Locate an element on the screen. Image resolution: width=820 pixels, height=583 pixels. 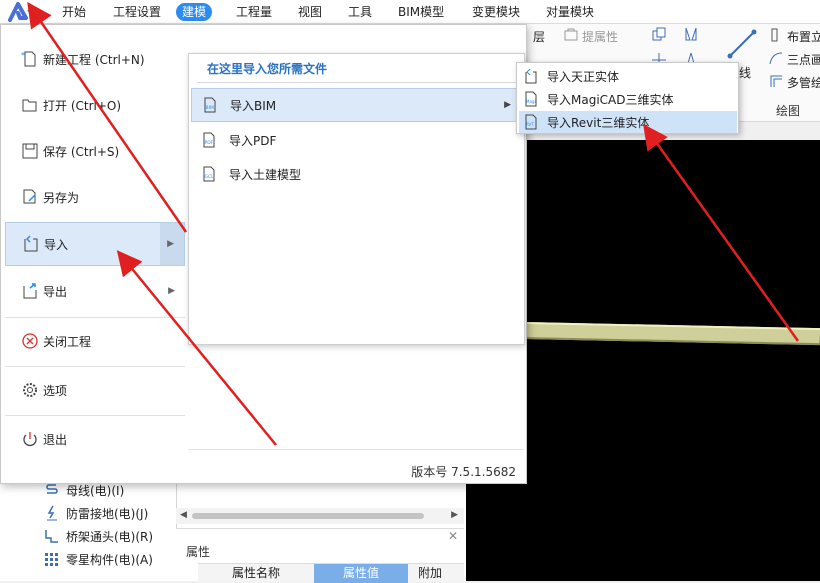
tree-item-tray-joint: 桥架通头(电)(R) is located at coordinates (98, 536).